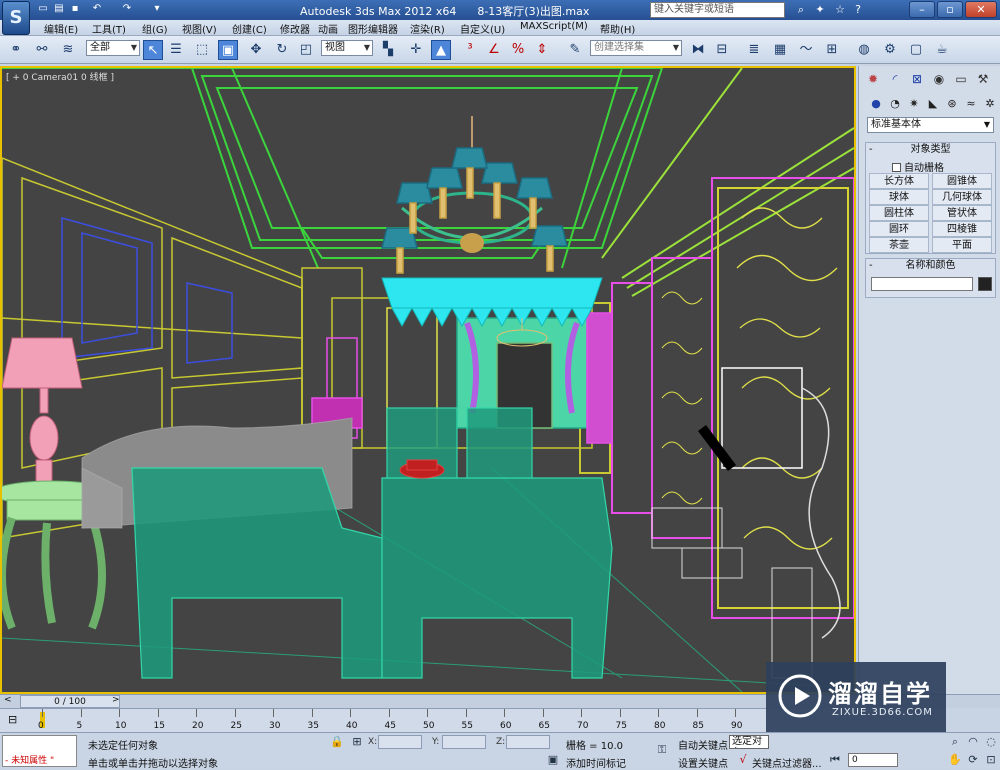 Image resolution: width=1000 pixels, height=770 pixels. I want to click on select-object-icon: ↖, so click(153, 50).